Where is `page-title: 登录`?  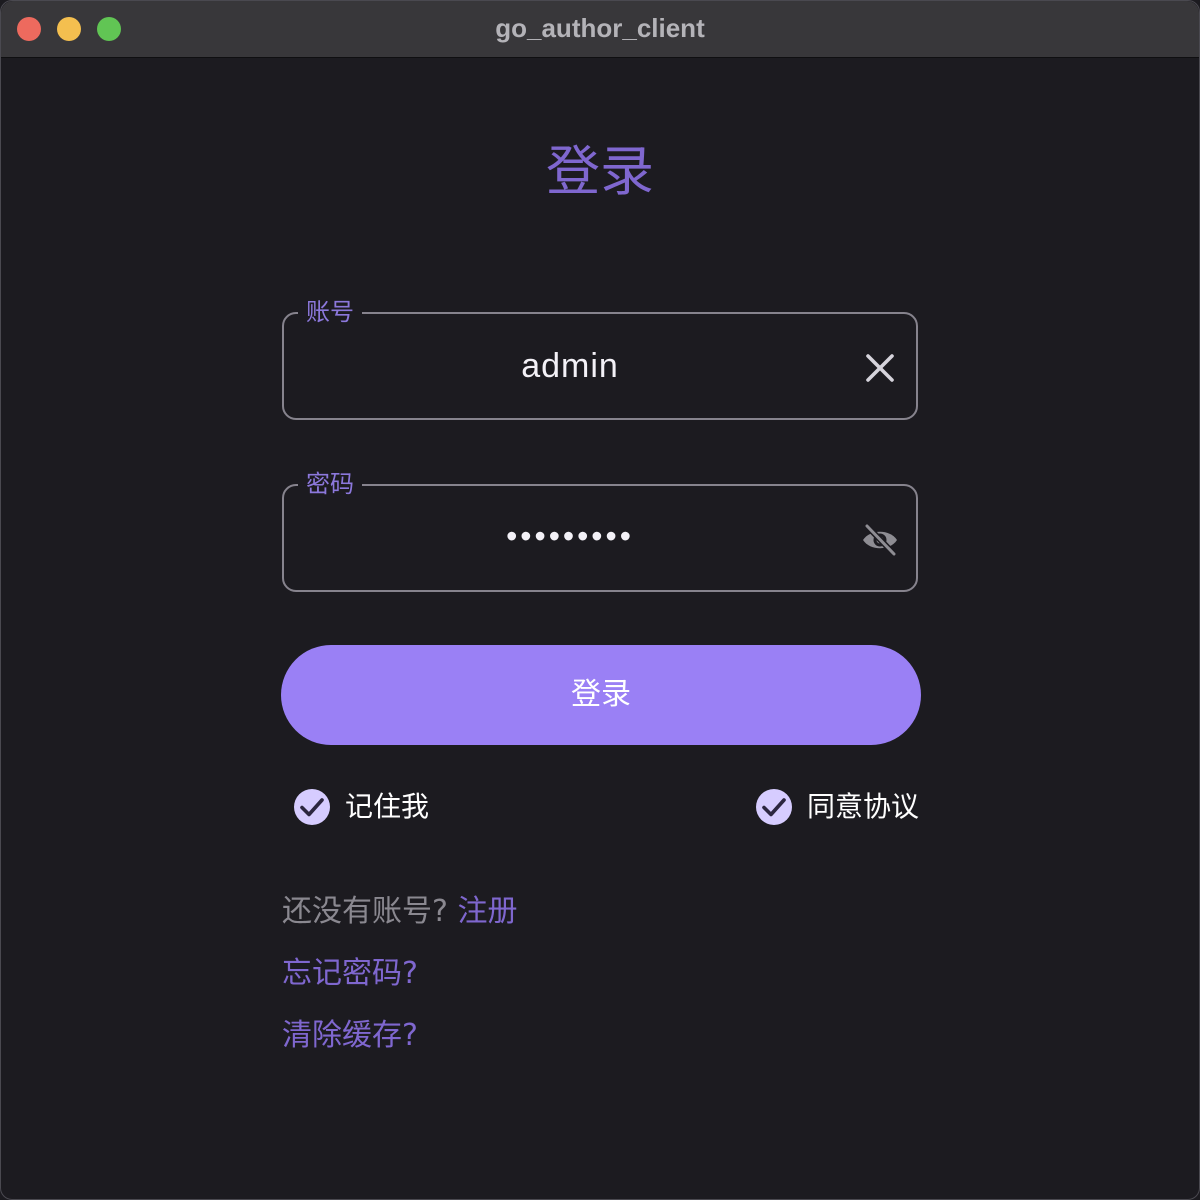 page-title: 登录 is located at coordinates (600, 171).